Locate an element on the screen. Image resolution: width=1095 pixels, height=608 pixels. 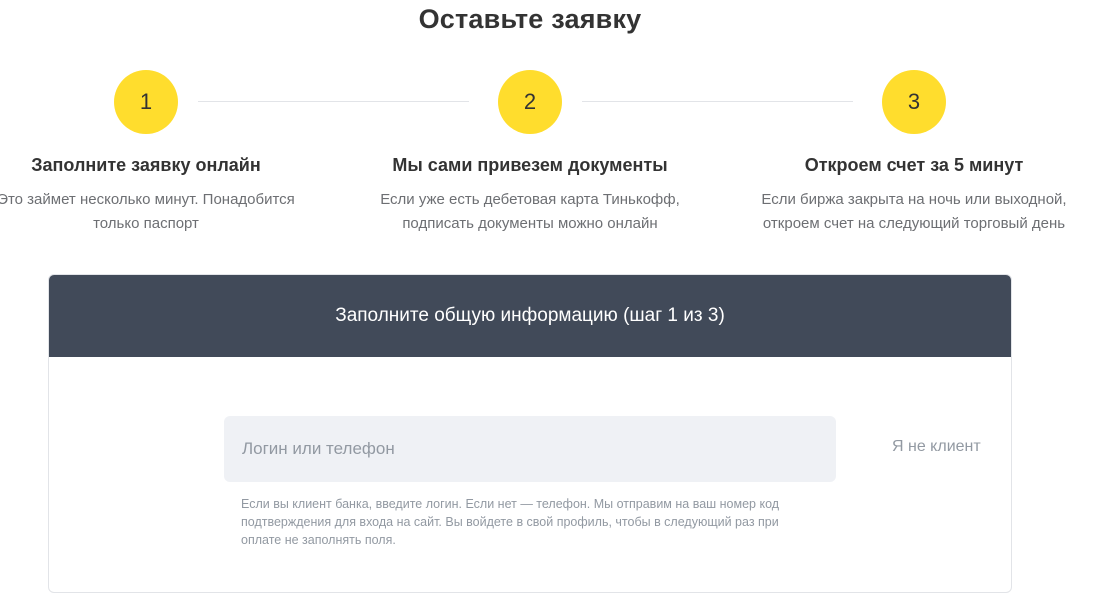
form-header: Заполните общую информацию (шаг 1 из 3) is located at coordinates (530, 316).